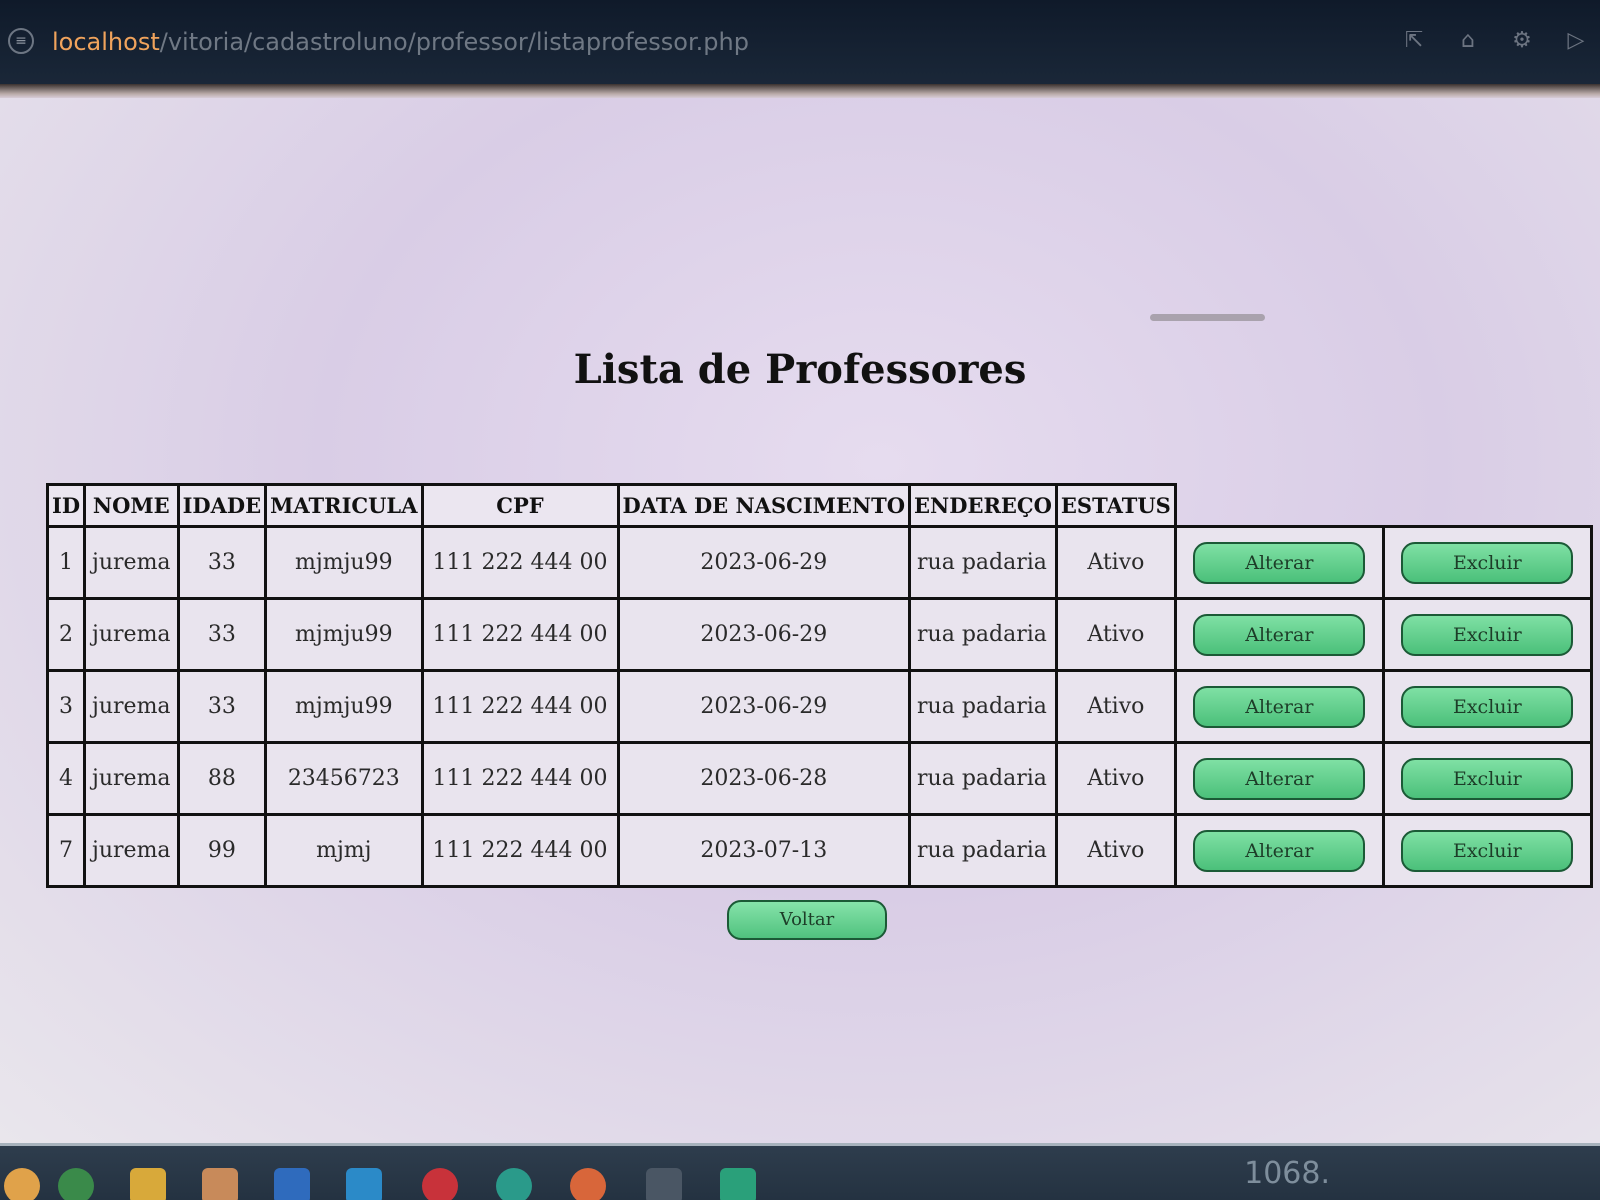 This screenshot has height=1200, width=1600. I want to click on cell-id: 2, so click(66, 634).